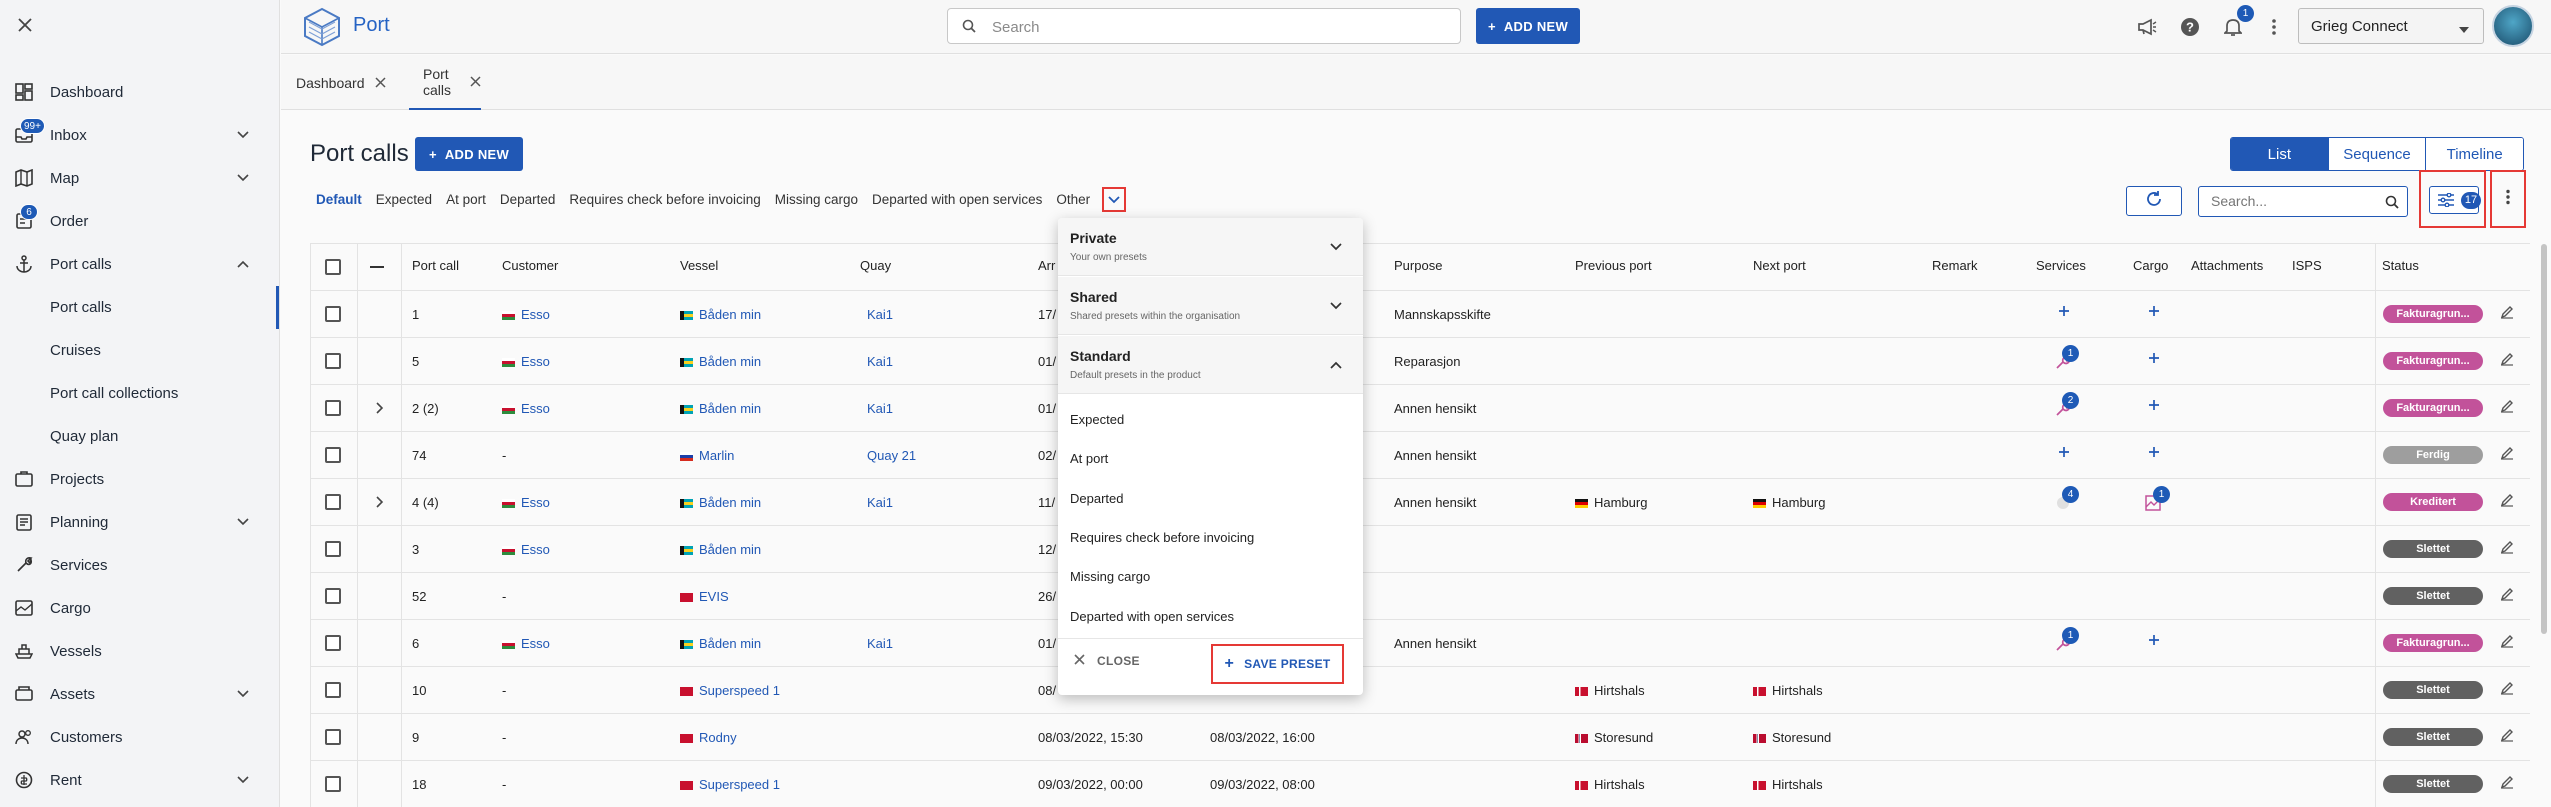 This screenshot has width=2551, height=807. I want to click on collapse-all-icon, so click(377, 267).